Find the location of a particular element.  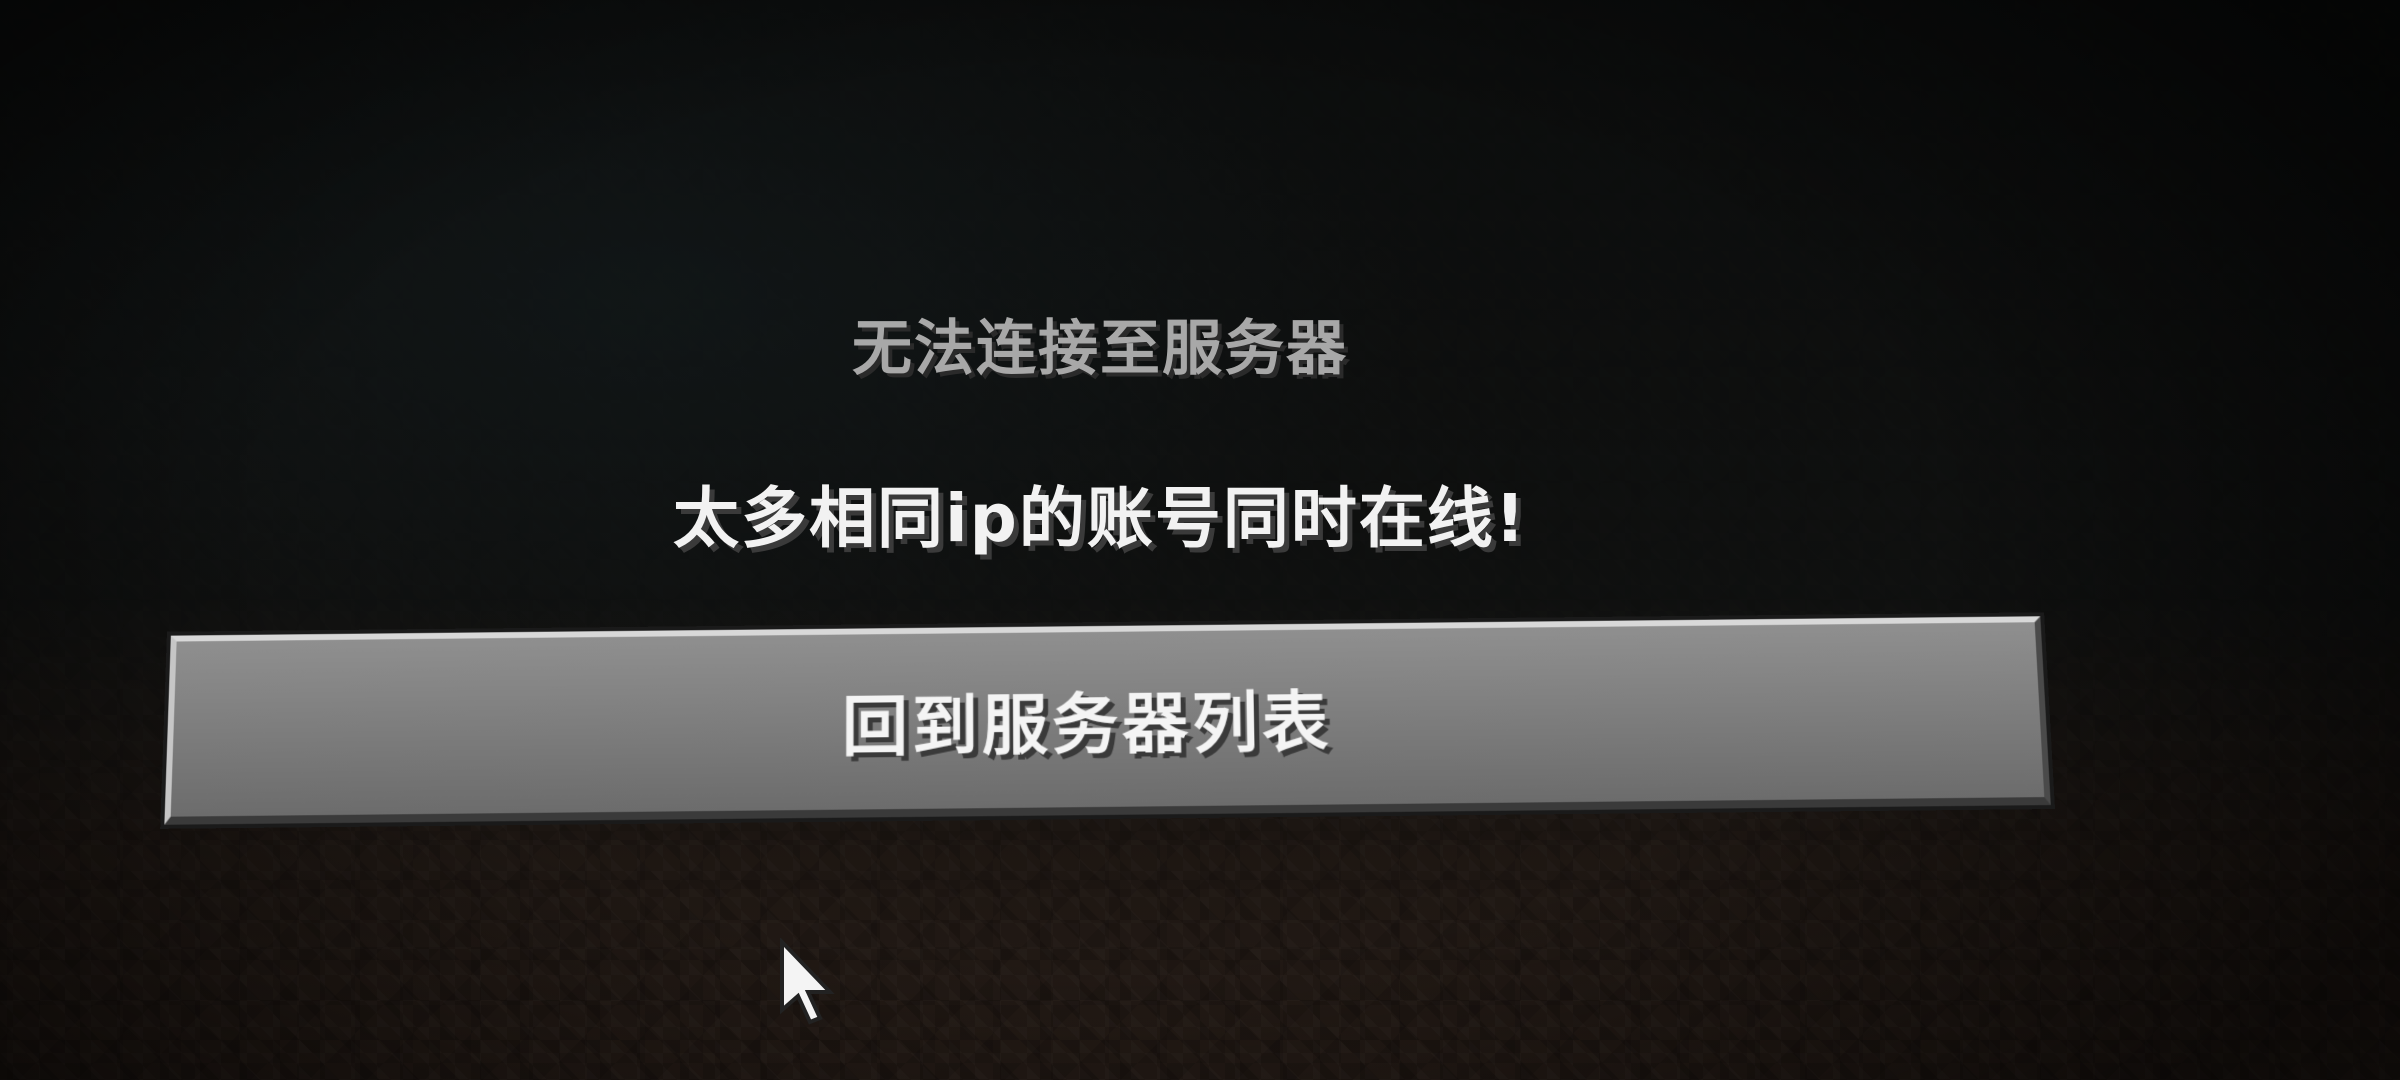

back-to-server-list-label: 回到服务器列表 is located at coordinates (1087, 724).